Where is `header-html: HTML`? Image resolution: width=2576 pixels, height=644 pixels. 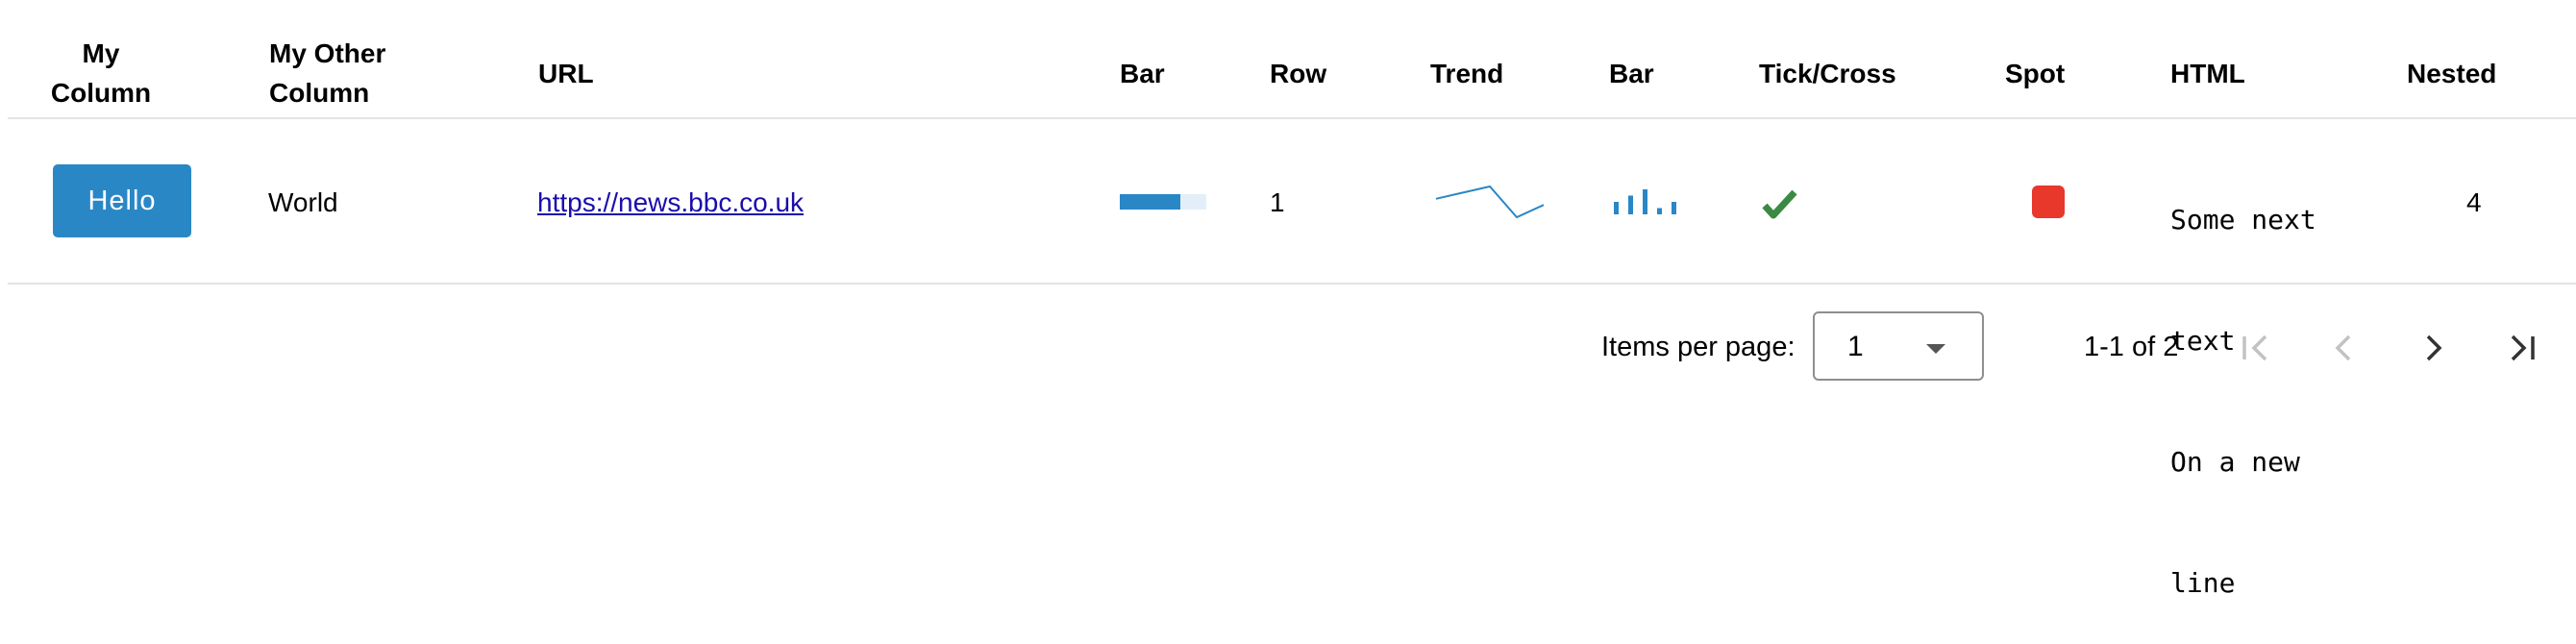
header-html: HTML is located at coordinates (2208, 73).